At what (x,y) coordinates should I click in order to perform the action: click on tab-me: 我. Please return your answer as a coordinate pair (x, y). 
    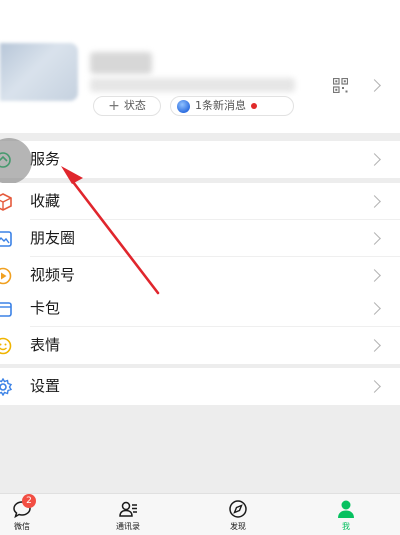
    Looking at the image, I should click on (346, 514).